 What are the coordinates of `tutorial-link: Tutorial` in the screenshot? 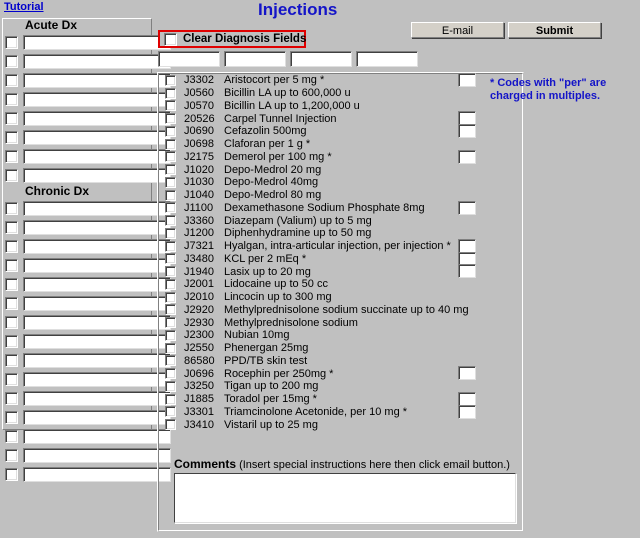 It's located at (24, 7).